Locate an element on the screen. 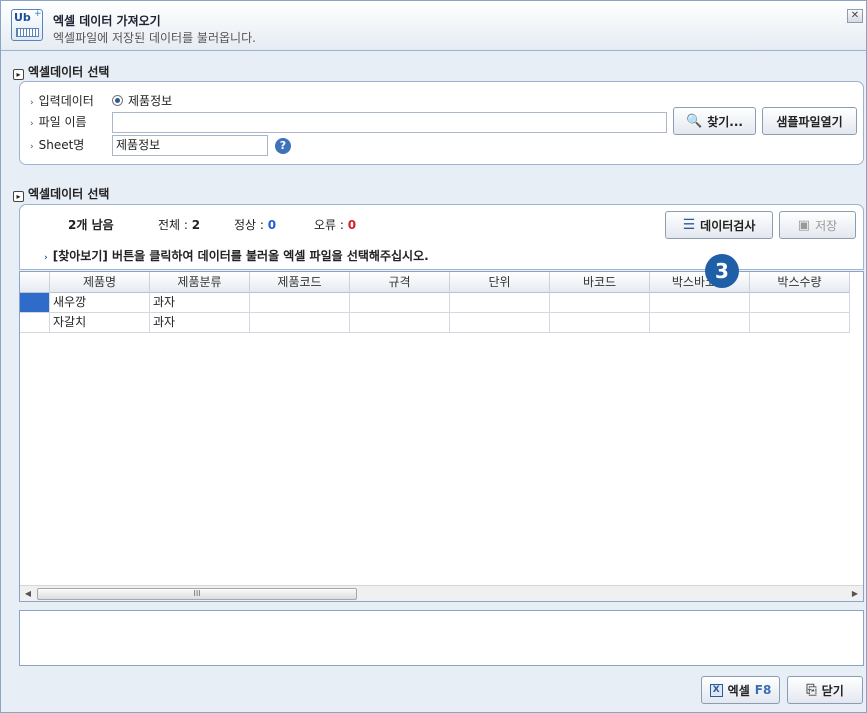 Image resolution: width=867 pixels, height=713 pixels. table-row: 새우깡 과자 is located at coordinates (435, 303).